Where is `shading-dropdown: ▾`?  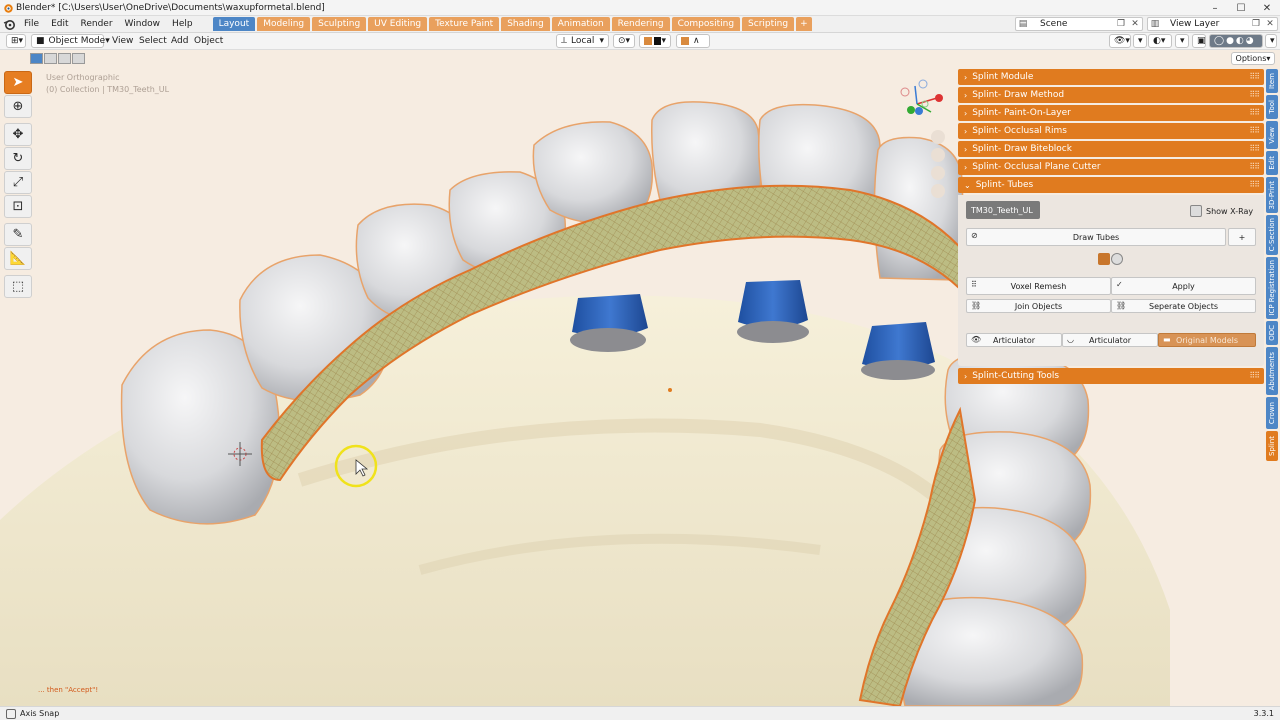
shading-dropdown: ▾ is located at coordinates (1271, 41).